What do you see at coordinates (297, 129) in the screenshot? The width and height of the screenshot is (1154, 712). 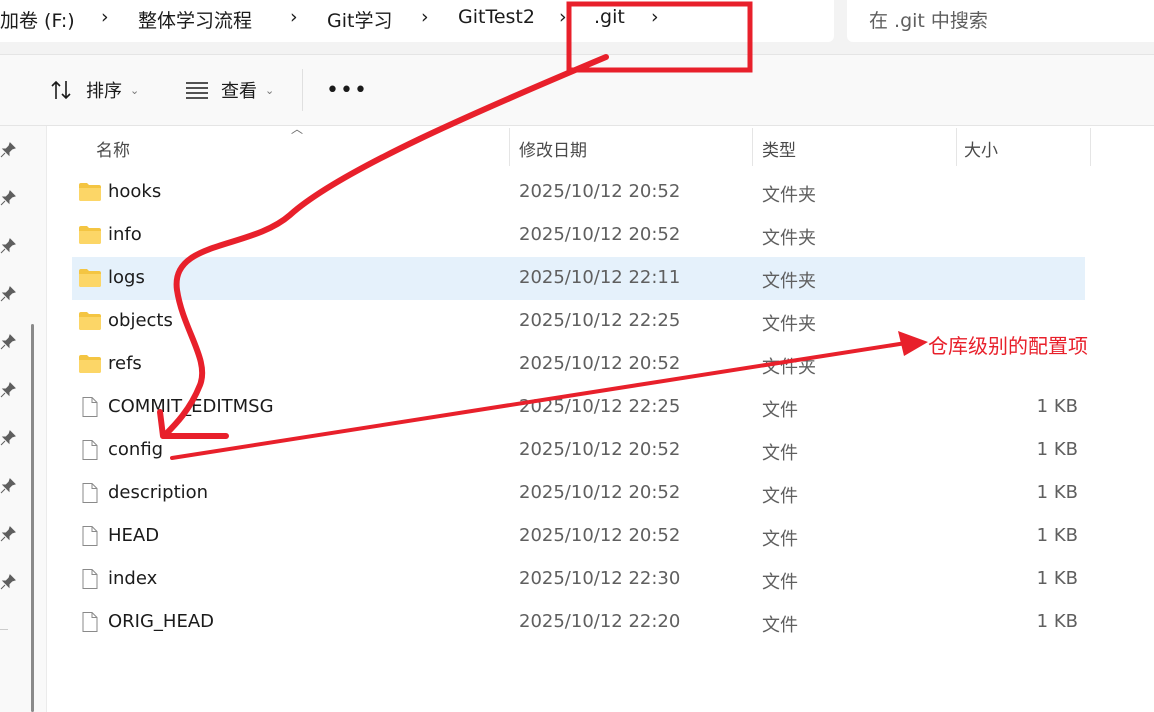 I see `sort-ascending-icon: ︿` at bounding box center [297, 129].